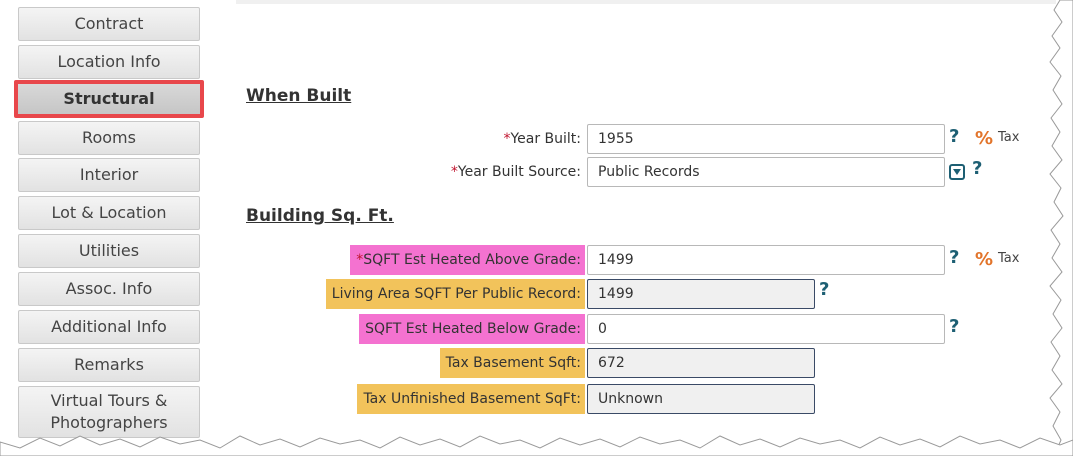 The height and width of the screenshot is (456, 1073). Describe the element at coordinates (957, 172) in the screenshot. I see `dropdown-arrow-icon` at that location.